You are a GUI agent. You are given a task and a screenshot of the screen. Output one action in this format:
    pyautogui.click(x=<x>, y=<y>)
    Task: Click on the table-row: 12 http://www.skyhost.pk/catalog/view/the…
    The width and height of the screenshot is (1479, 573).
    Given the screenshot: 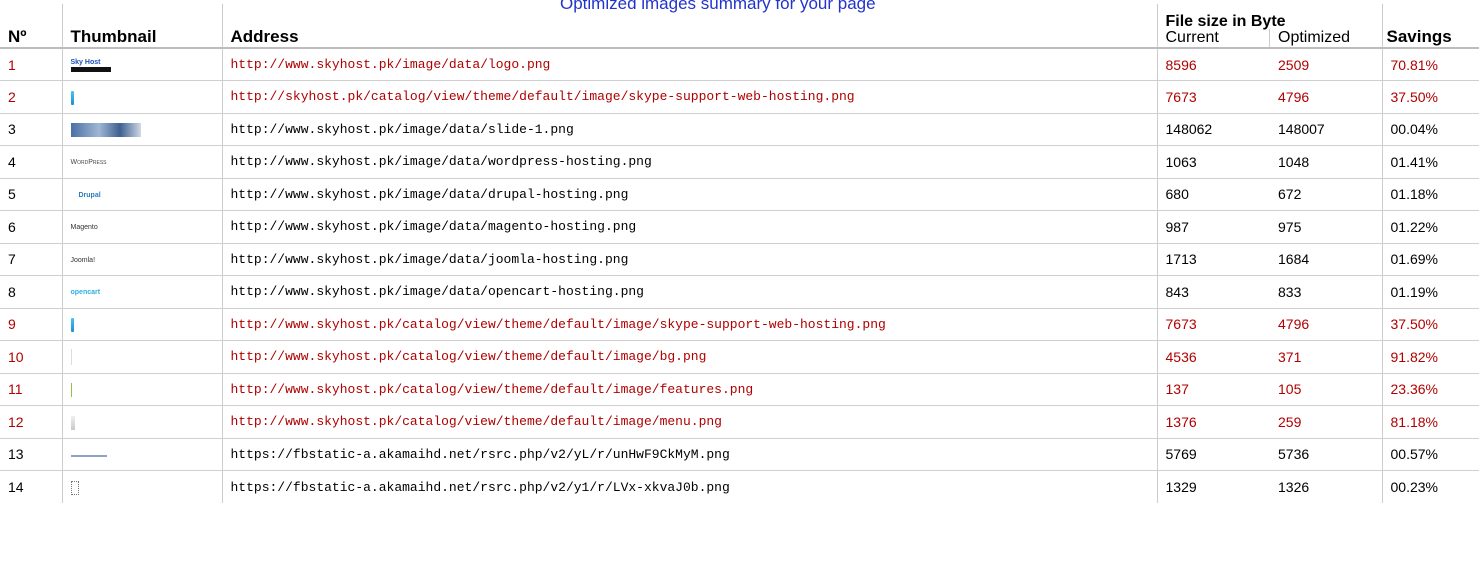 What is the action you would take?
    pyautogui.click(x=739, y=421)
    